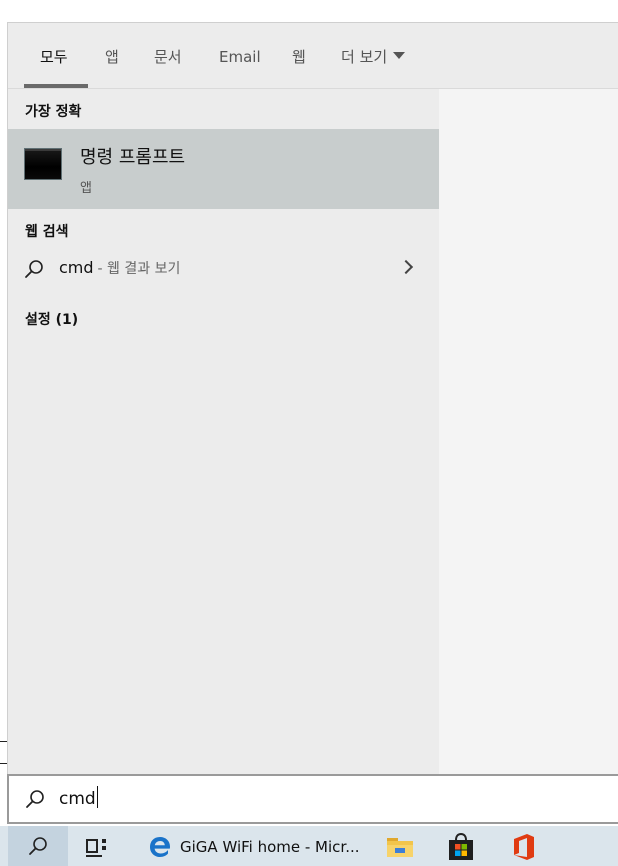 This screenshot has width=618, height=866. Describe the element at coordinates (313, 56) in the screenshot. I see `tab-bar: 모두 앱 문서 Email 웹 더 보기` at that location.